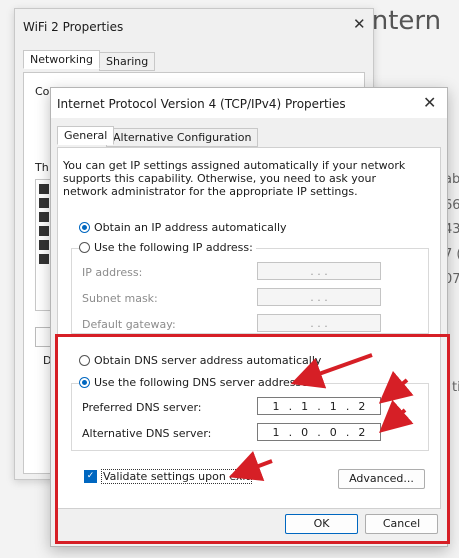  I want to click on tab-networking: Networking, so click(61, 59).